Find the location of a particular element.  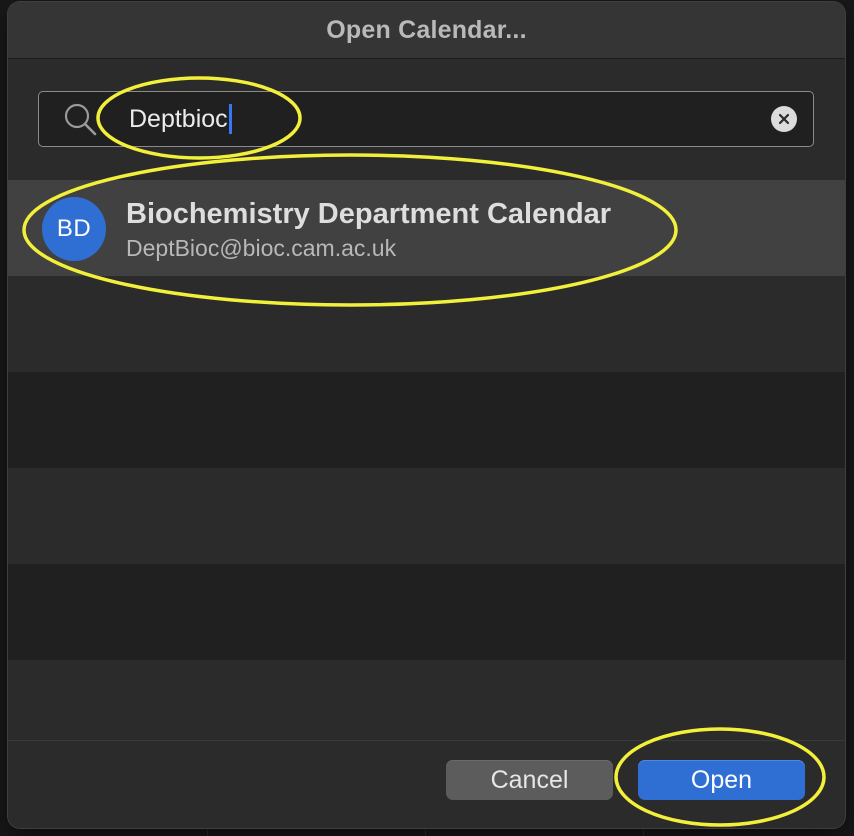

search-icon is located at coordinates (81, 120).